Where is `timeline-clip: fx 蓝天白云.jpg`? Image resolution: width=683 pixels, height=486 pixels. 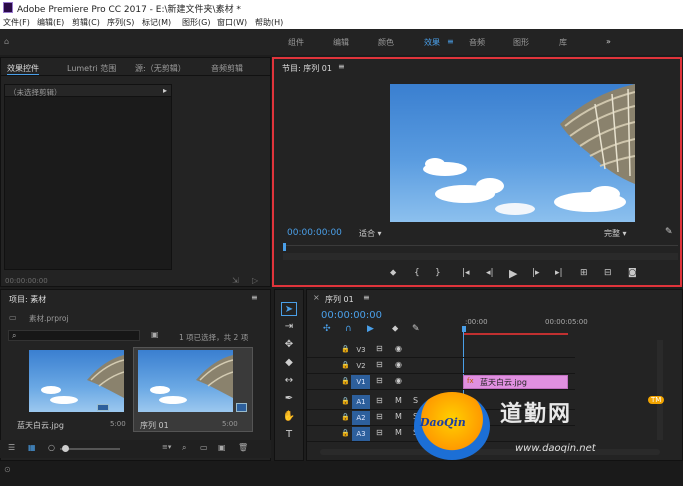
timeline-clip: fx 蓝天白云.jpg is located at coordinates (515, 382).